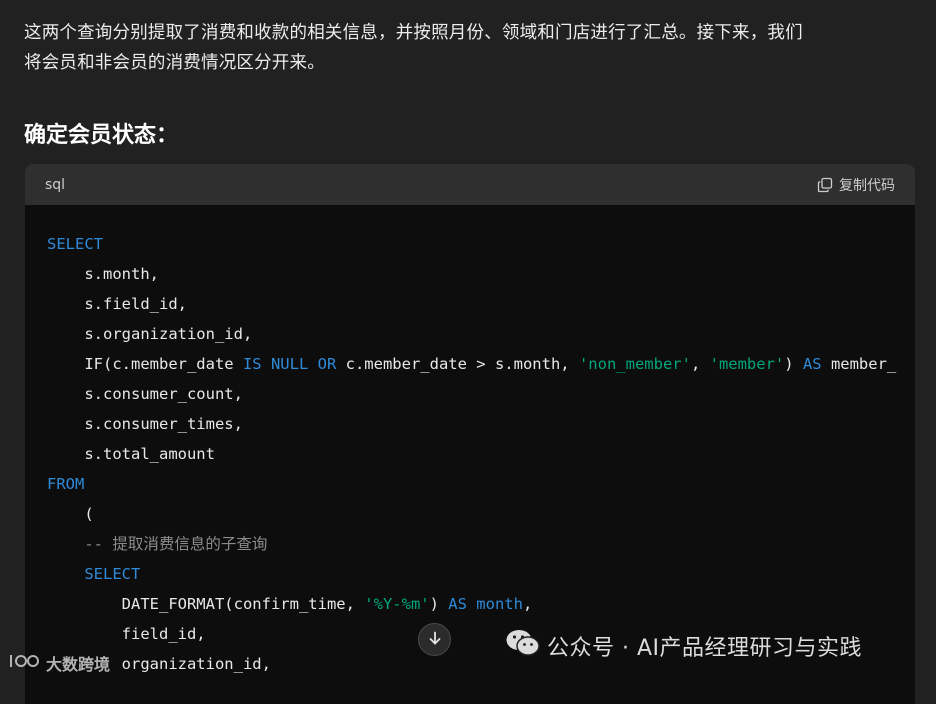 Image resolution: width=936 pixels, height=704 pixels. I want to click on code-token: IS NULL, so click(275, 364).